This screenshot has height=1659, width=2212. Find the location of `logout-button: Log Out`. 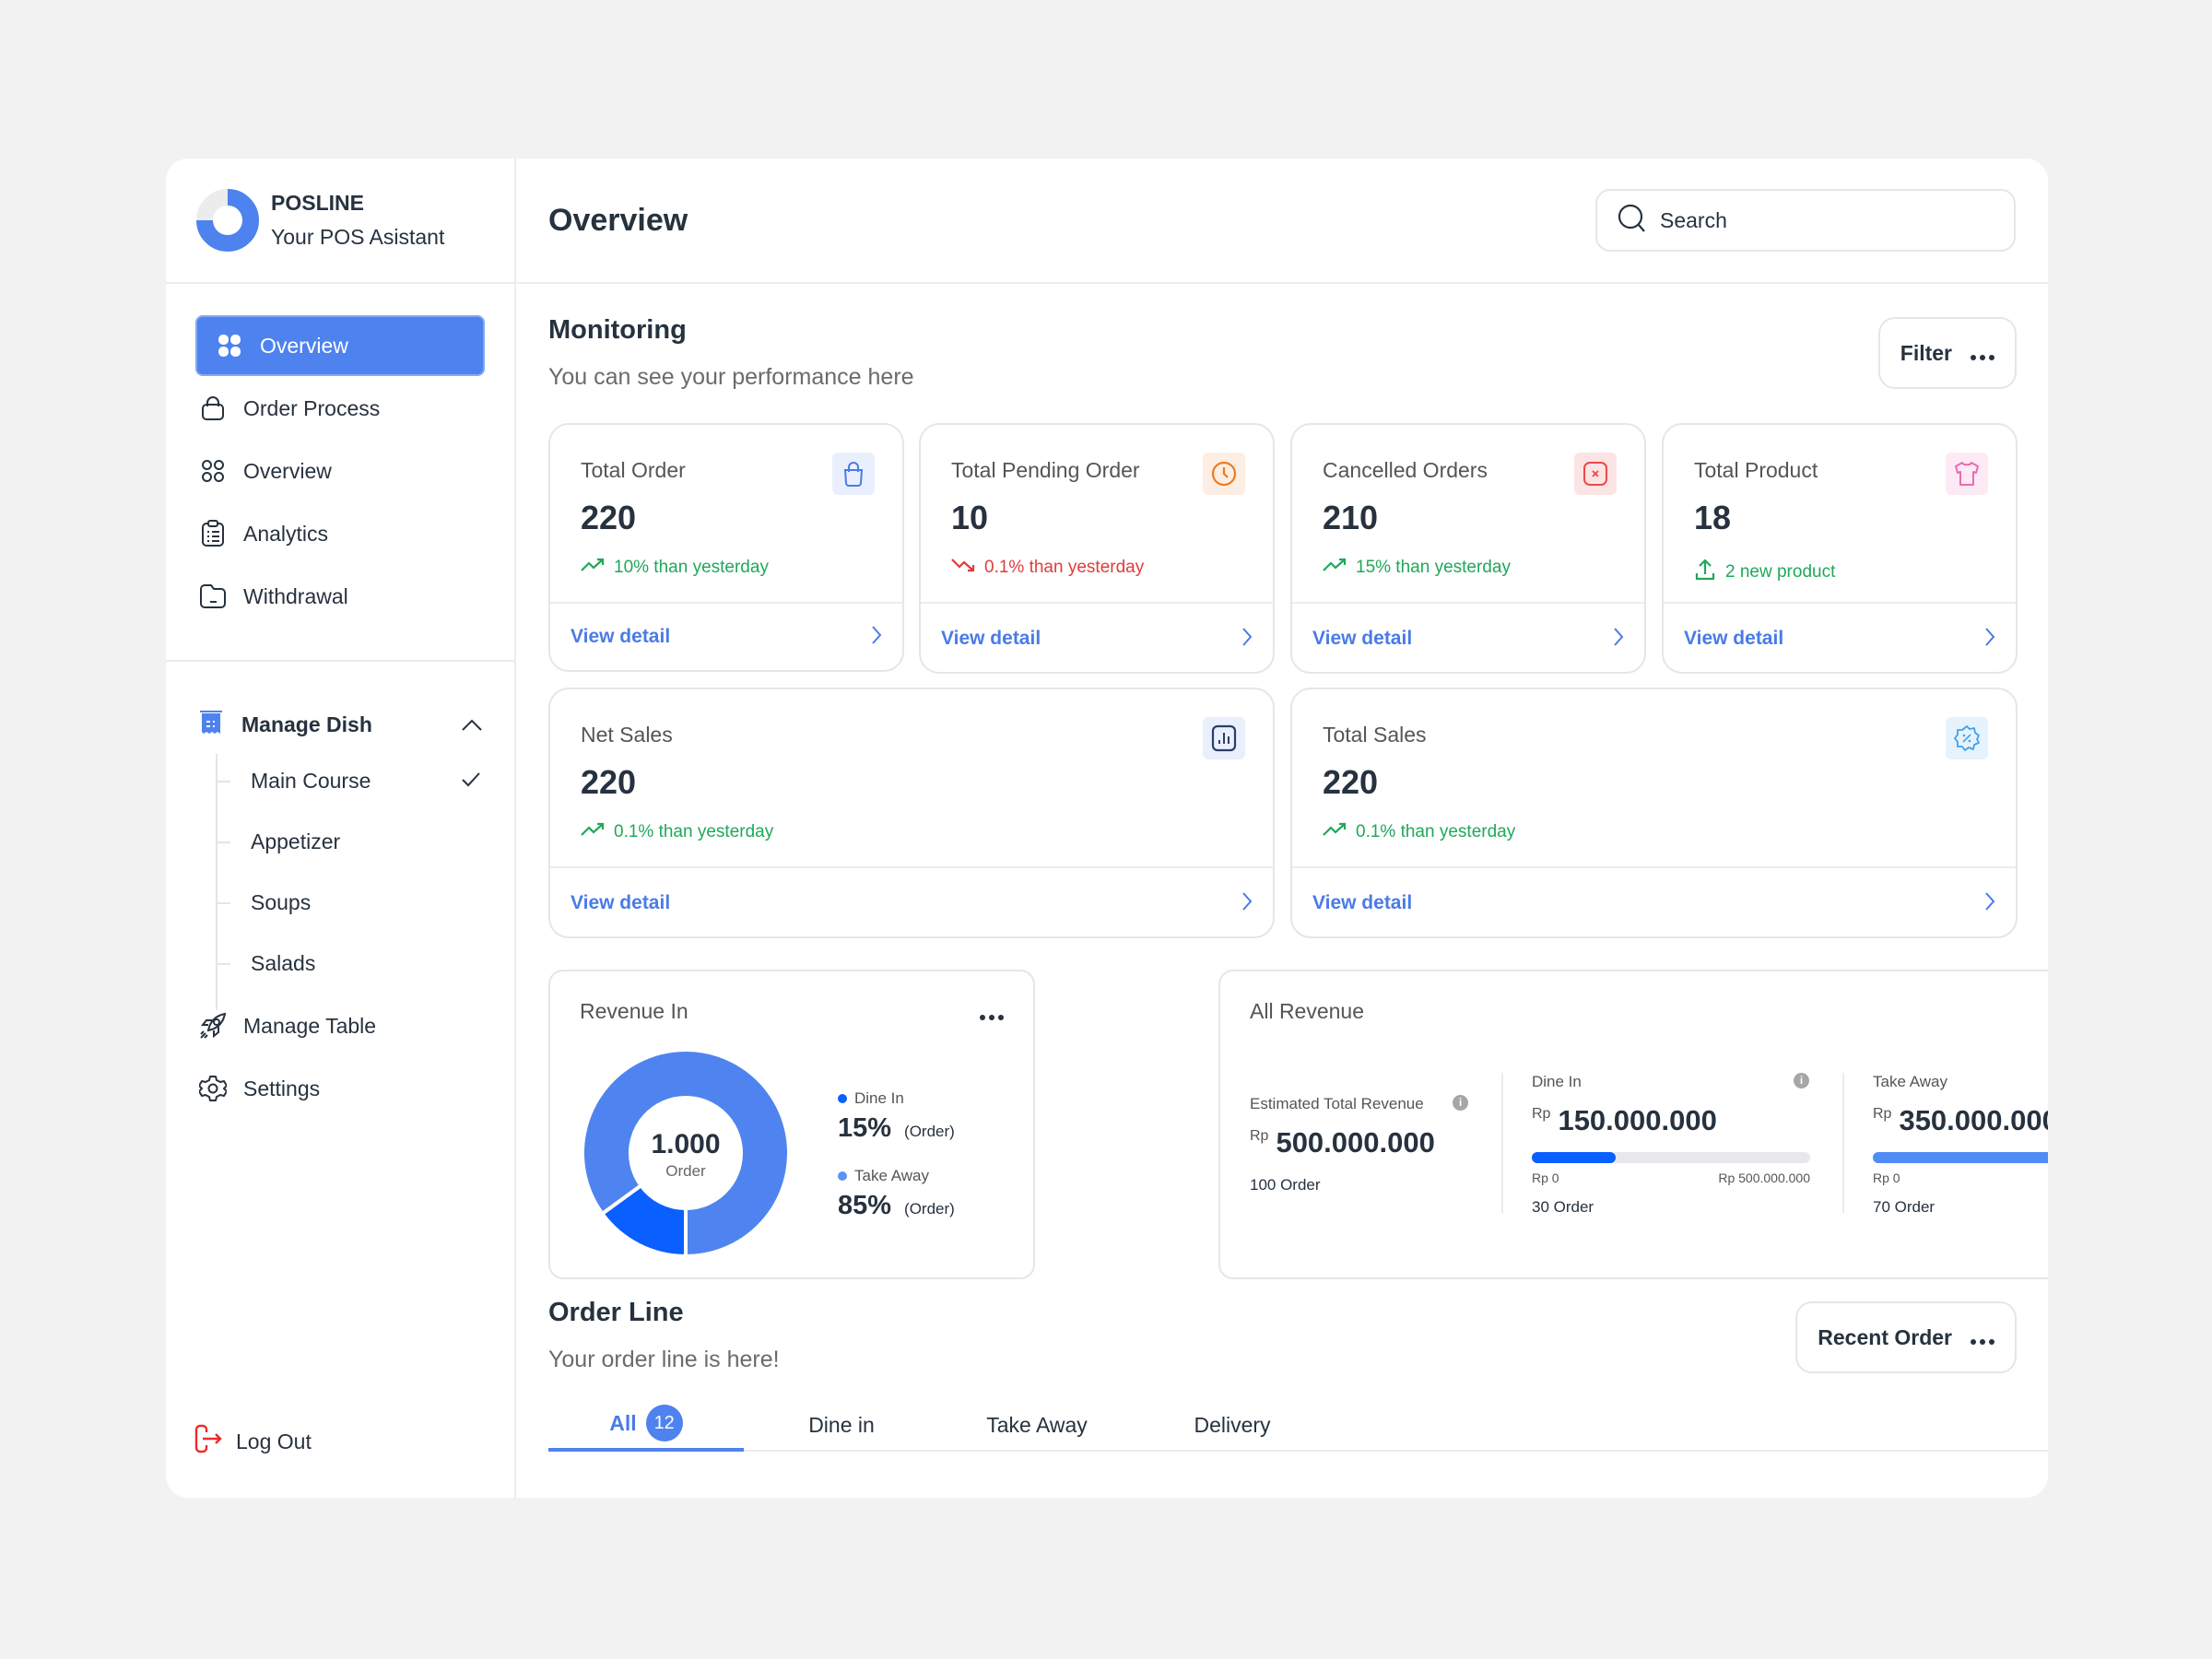

logout-button: Log Out is located at coordinates (253, 1441).